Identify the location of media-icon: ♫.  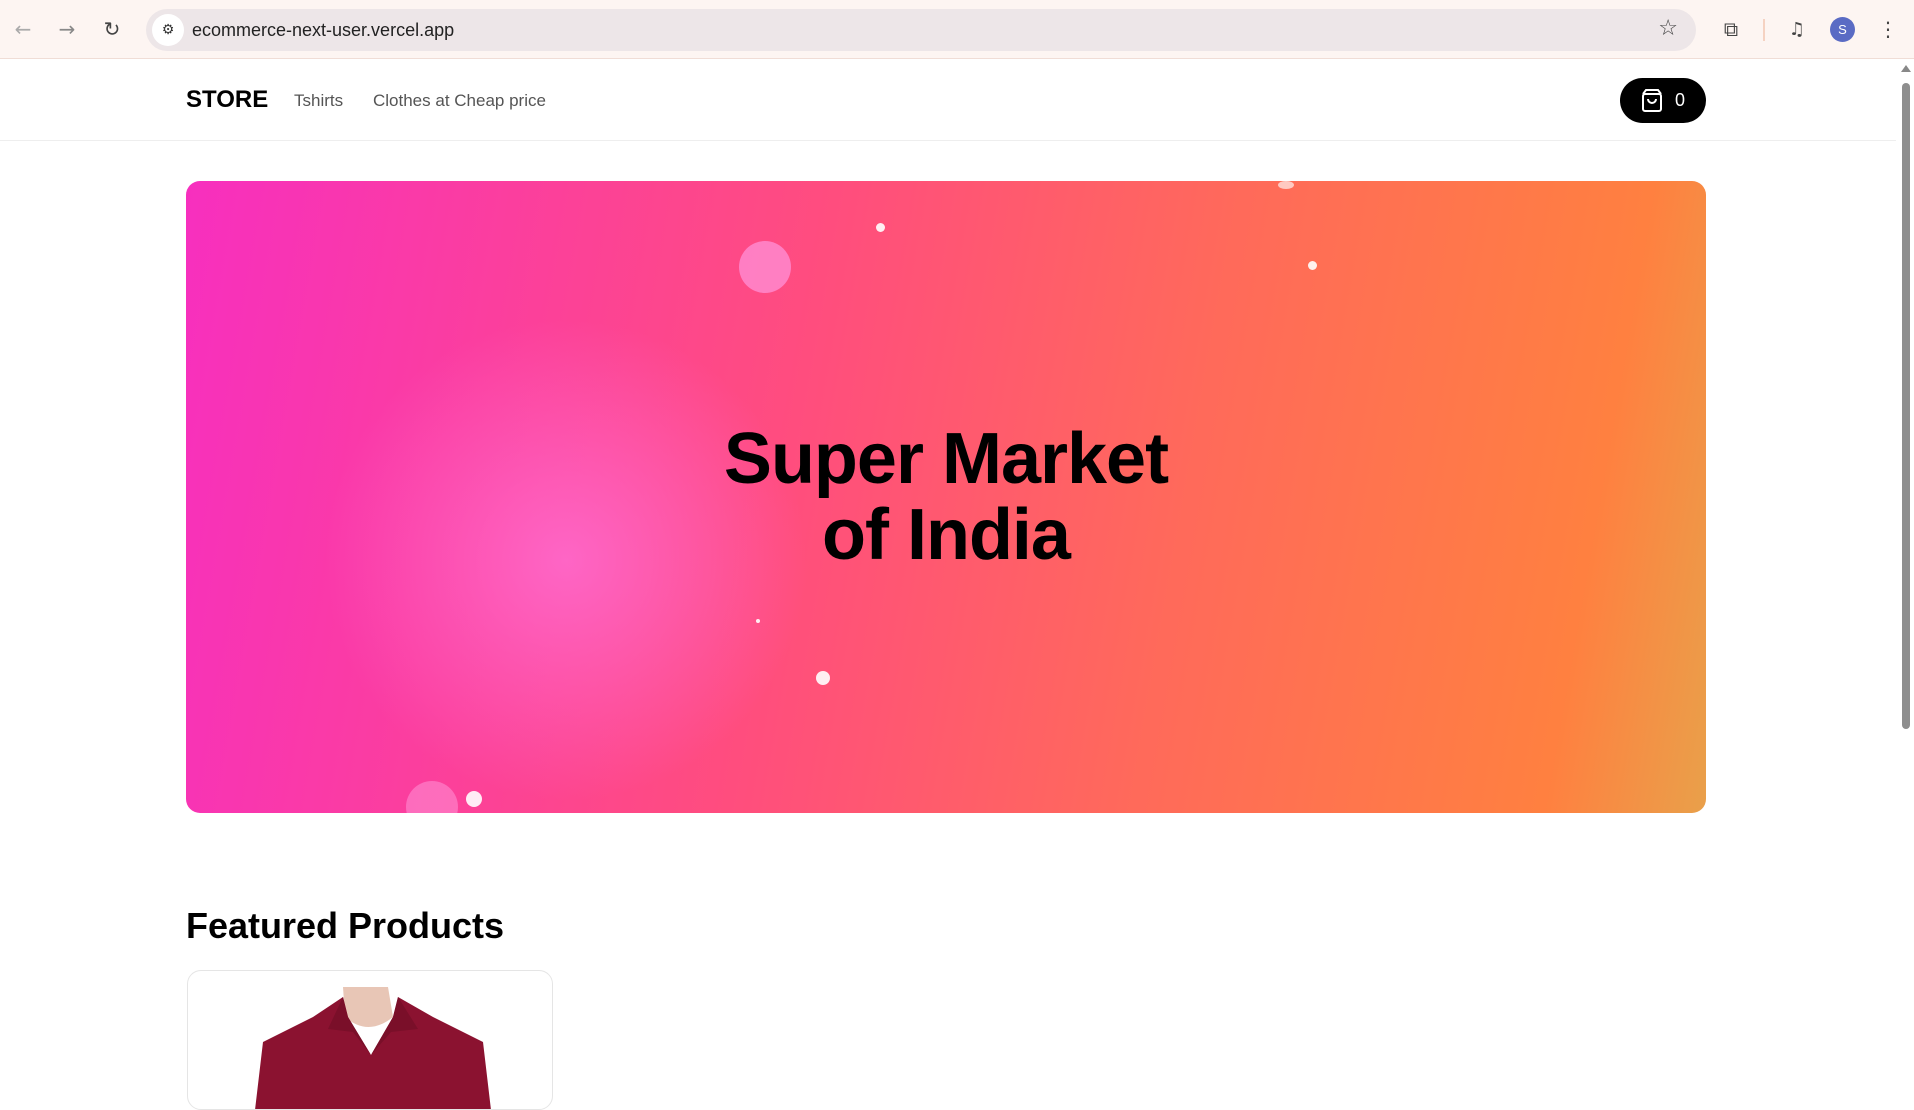
(1797, 29).